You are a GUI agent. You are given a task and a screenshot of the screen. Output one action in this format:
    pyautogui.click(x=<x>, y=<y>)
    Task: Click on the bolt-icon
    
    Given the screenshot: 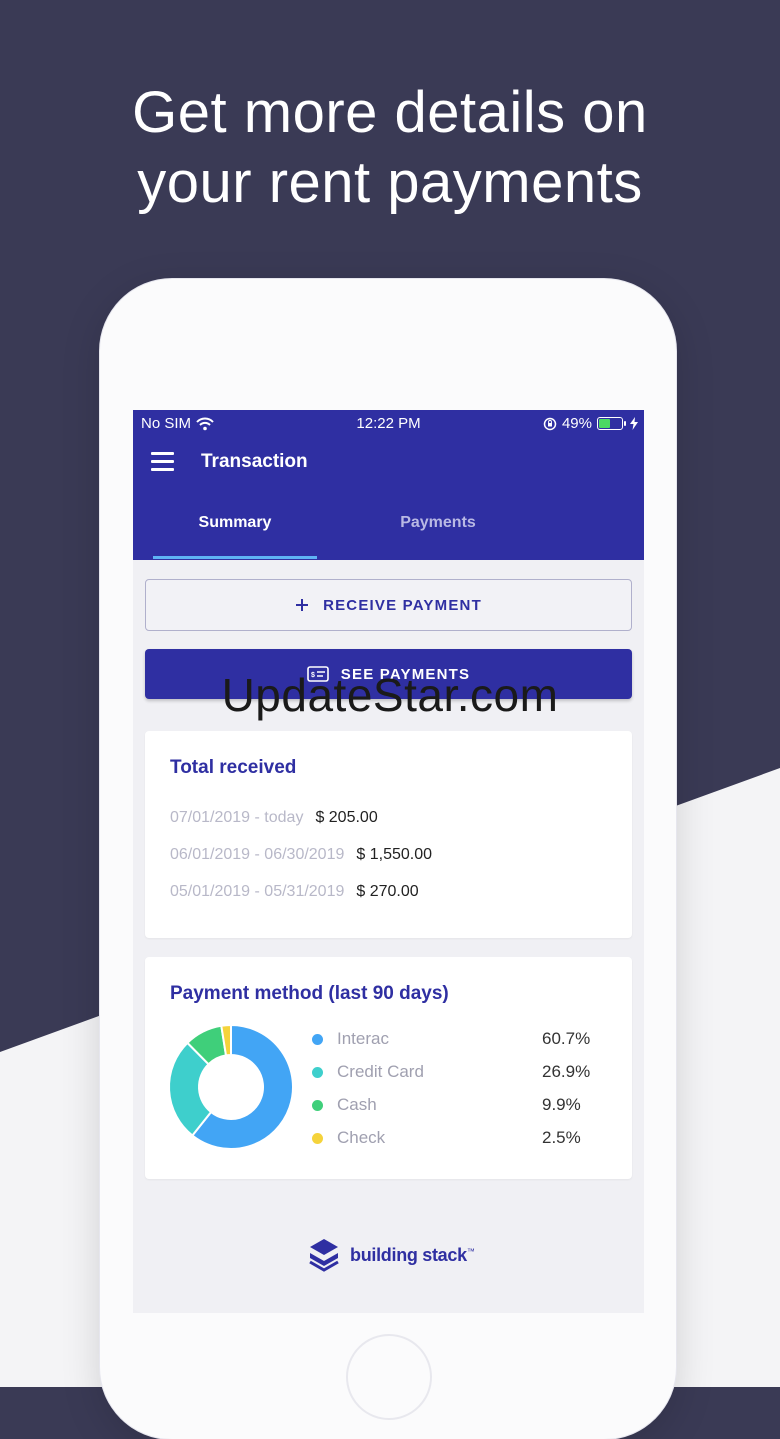 What is the action you would take?
    pyautogui.click(x=634, y=423)
    